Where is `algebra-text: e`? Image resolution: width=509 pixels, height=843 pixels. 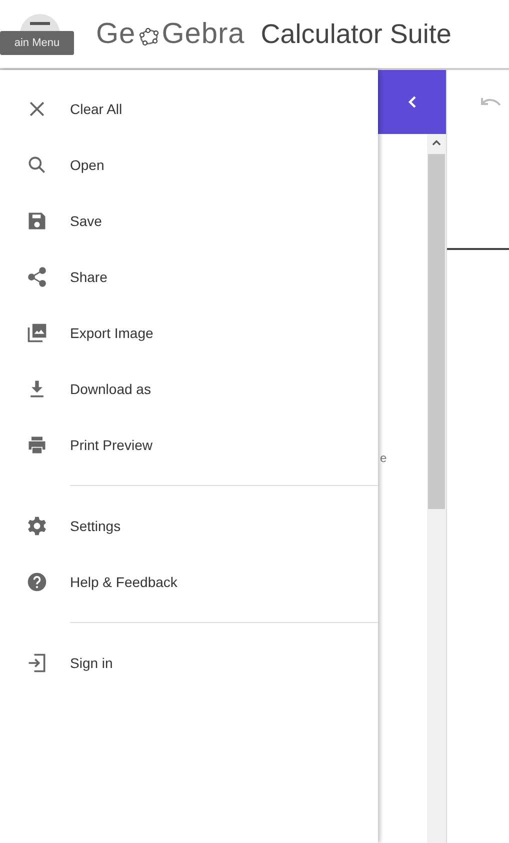 algebra-text: e is located at coordinates (383, 458).